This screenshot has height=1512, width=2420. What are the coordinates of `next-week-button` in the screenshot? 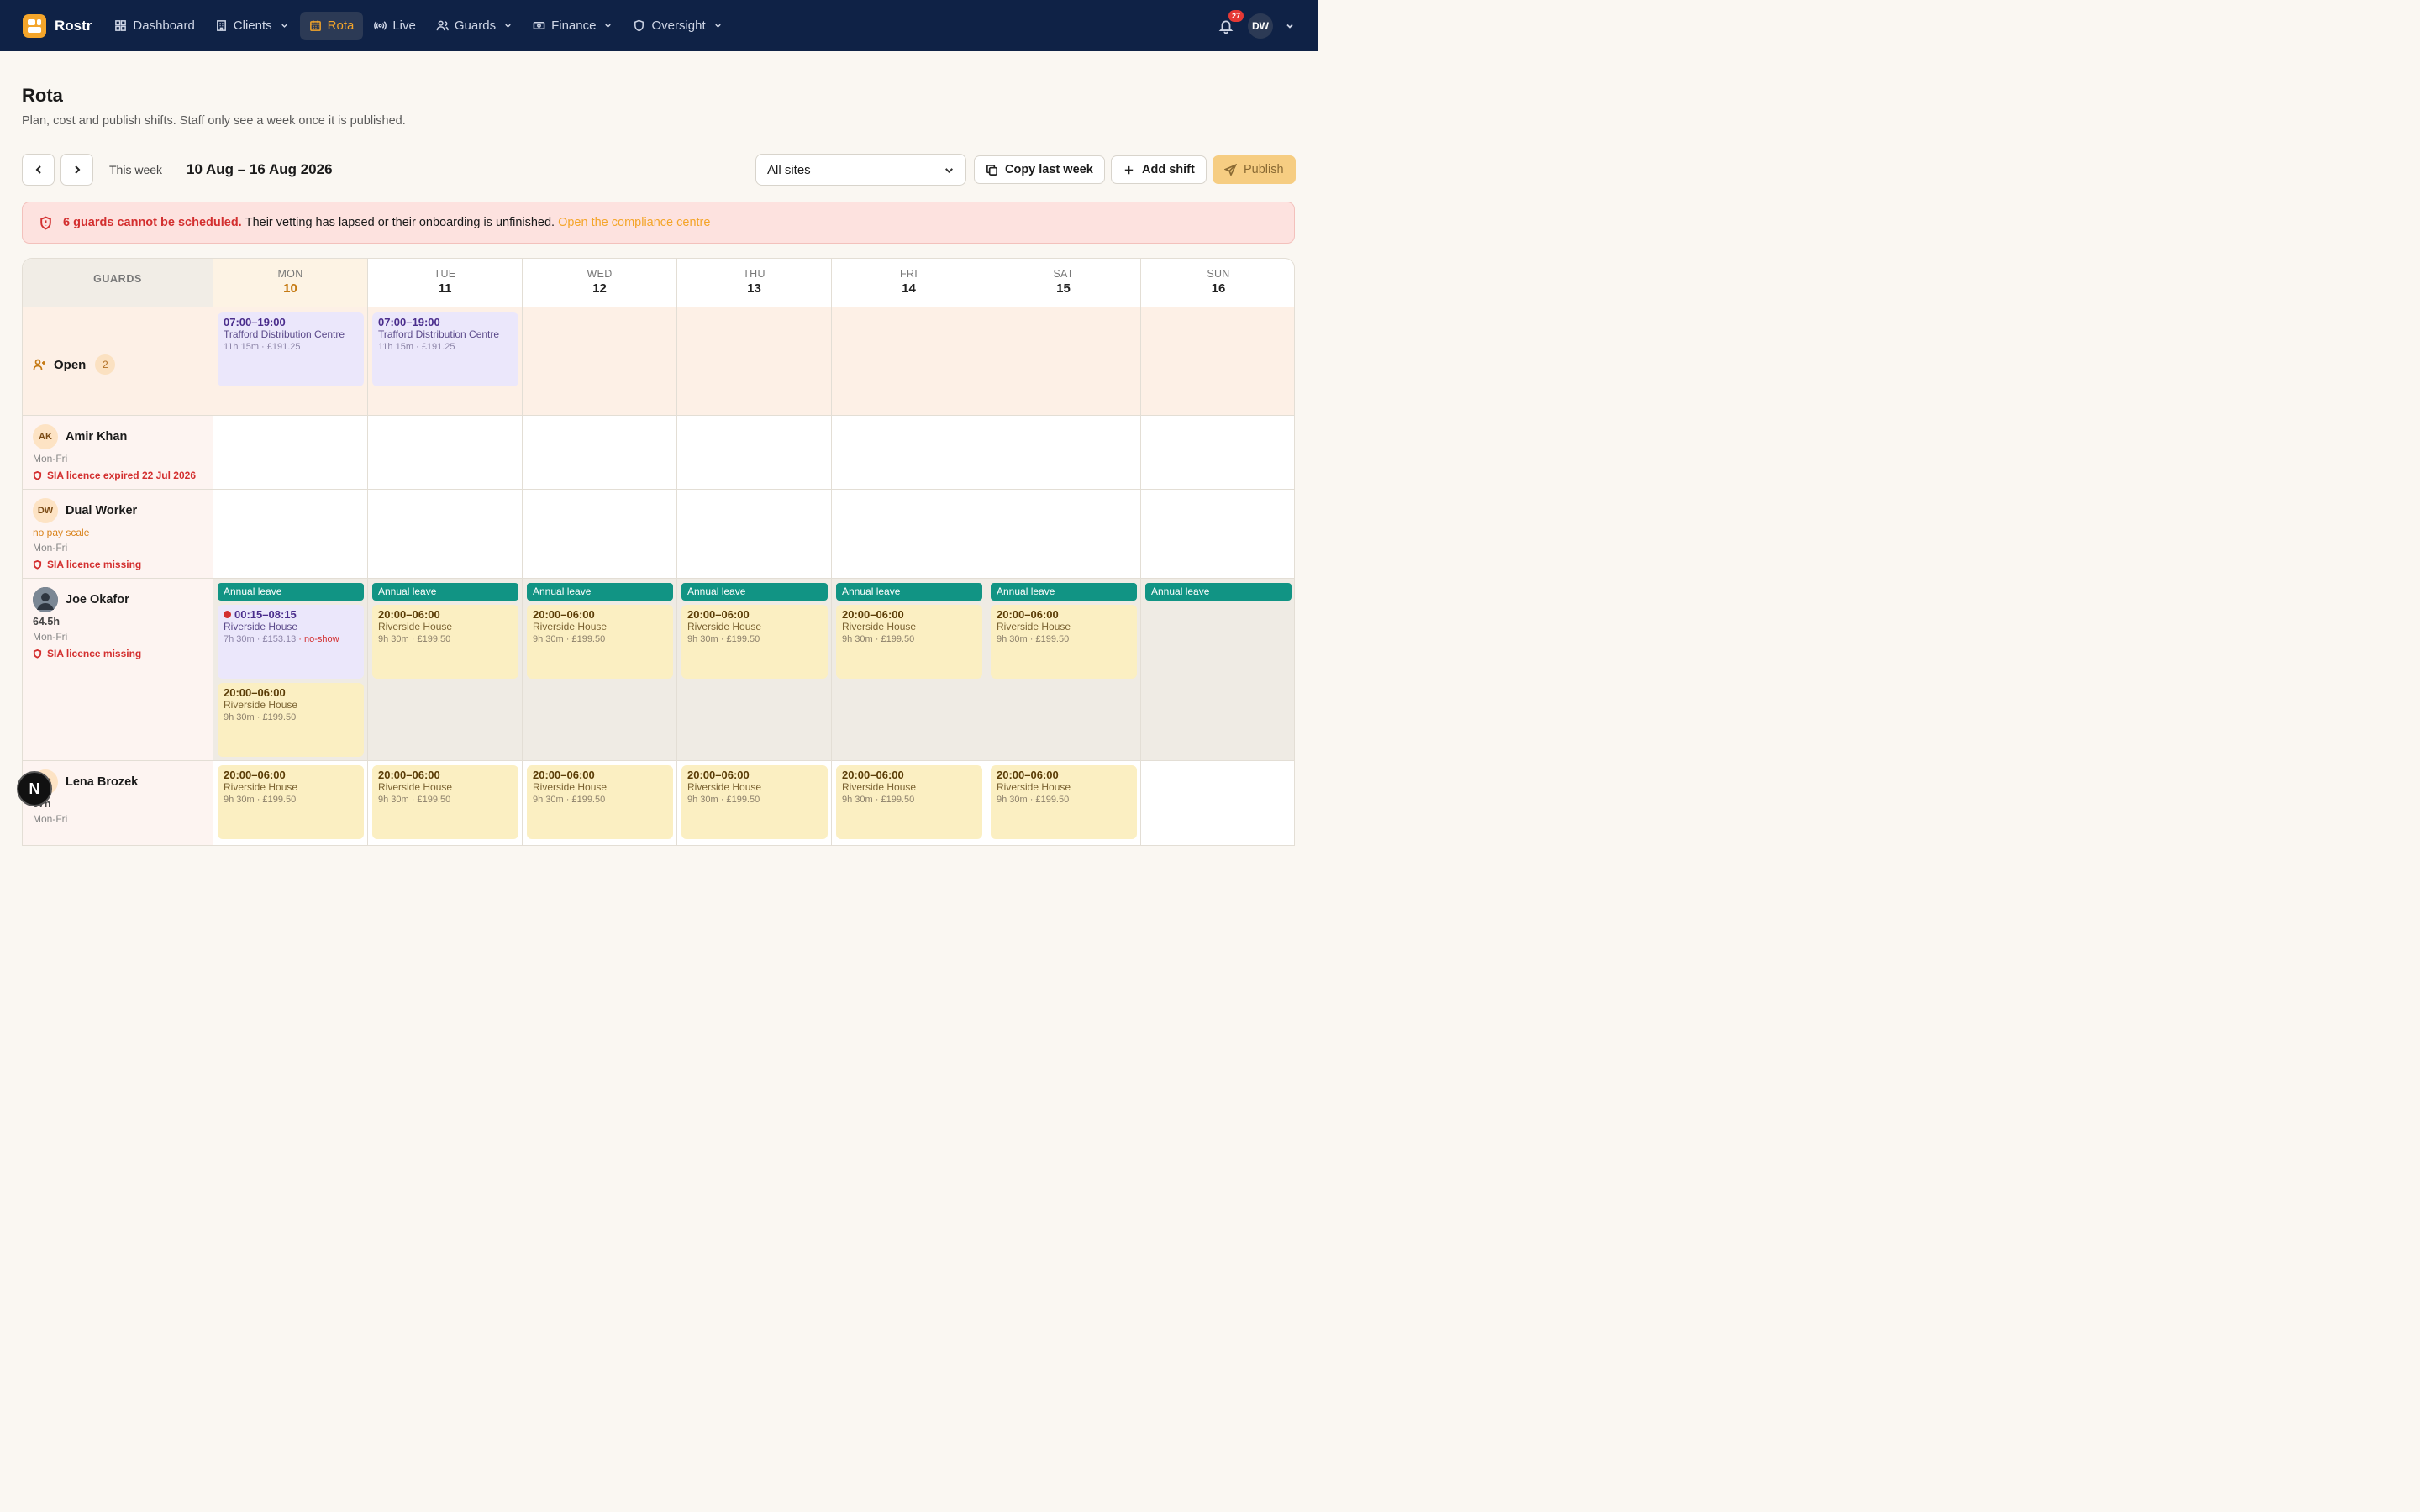 It's located at (77, 170).